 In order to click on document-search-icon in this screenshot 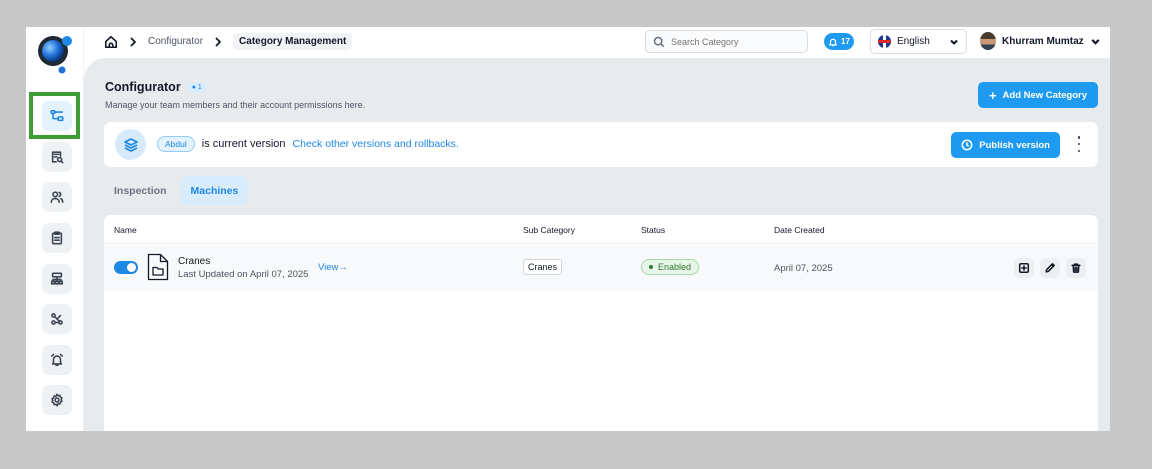, I will do `click(57, 157)`.